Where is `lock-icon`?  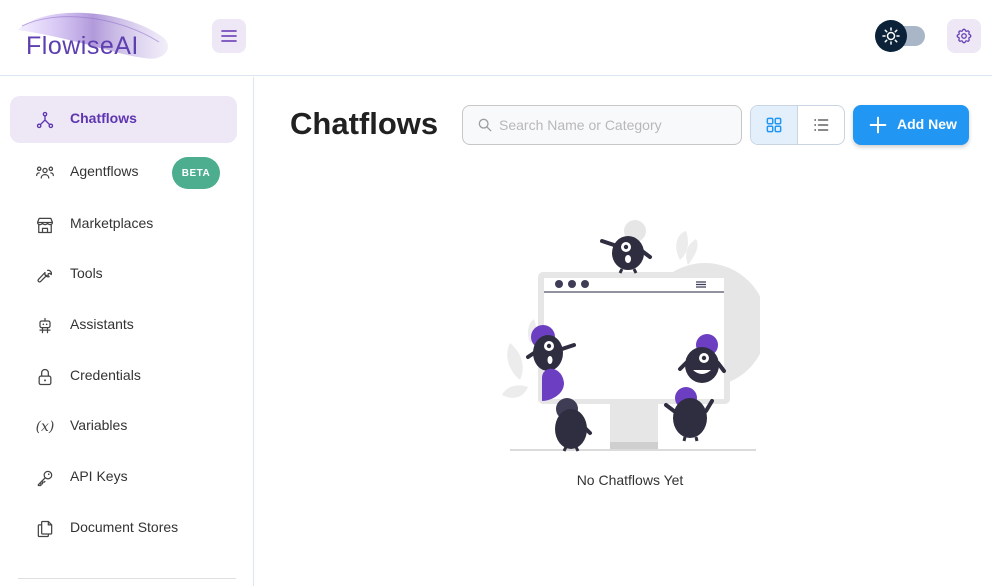 lock-icon is located at coordinates (45, 377).